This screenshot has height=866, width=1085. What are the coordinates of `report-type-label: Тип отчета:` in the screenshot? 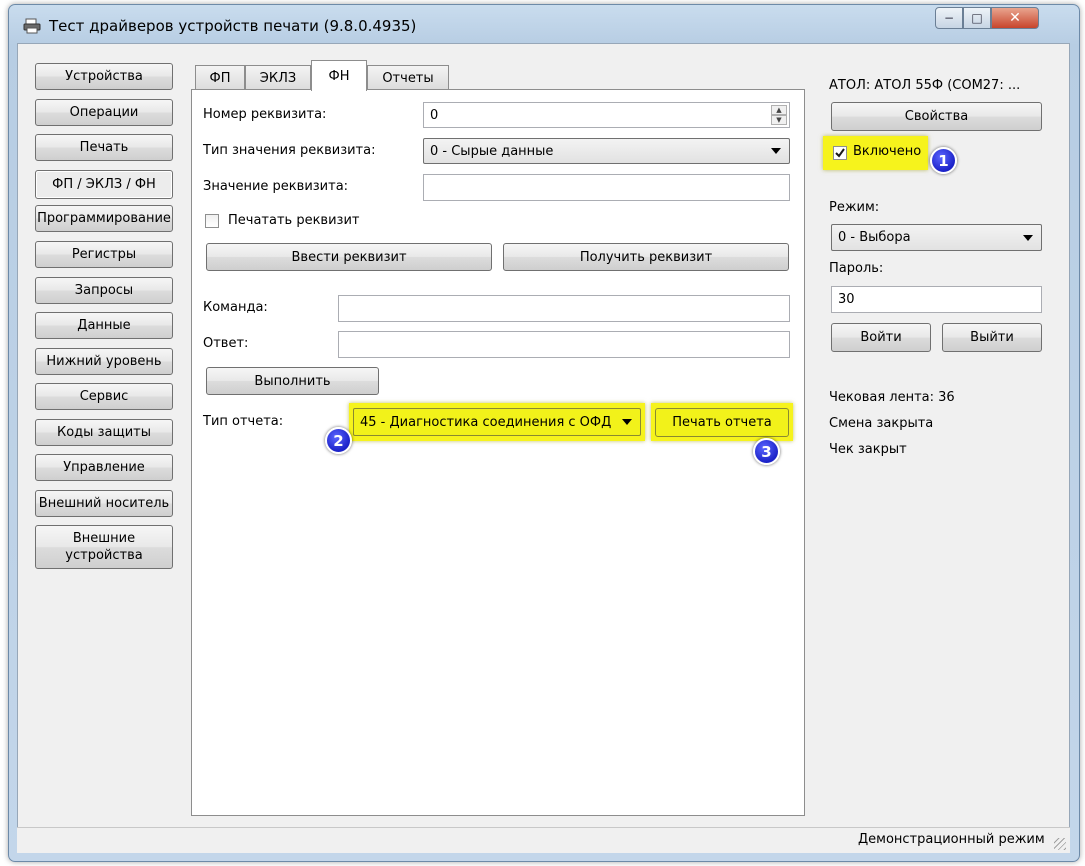 It's located at (243, 421).